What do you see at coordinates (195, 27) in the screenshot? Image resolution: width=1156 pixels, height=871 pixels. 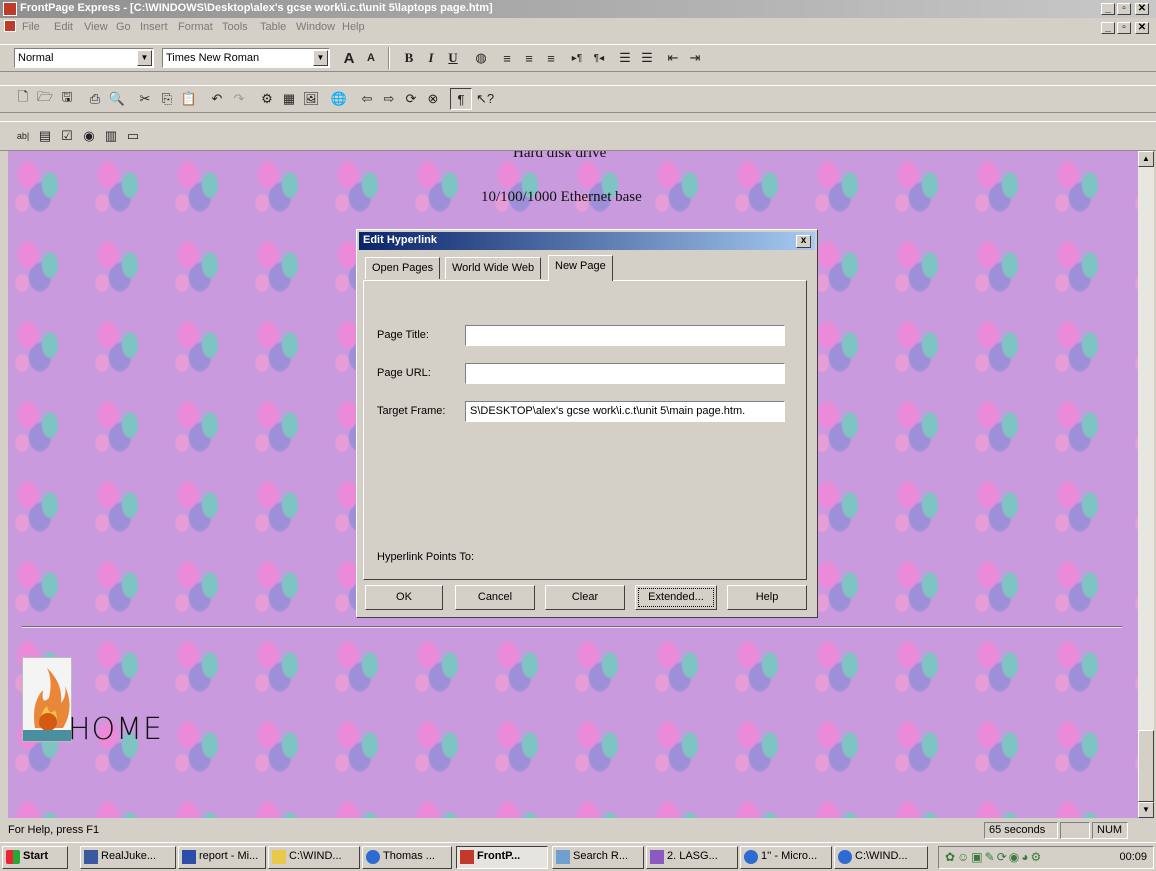 I see `menu-format: Format` at bounding box center [195, 27].